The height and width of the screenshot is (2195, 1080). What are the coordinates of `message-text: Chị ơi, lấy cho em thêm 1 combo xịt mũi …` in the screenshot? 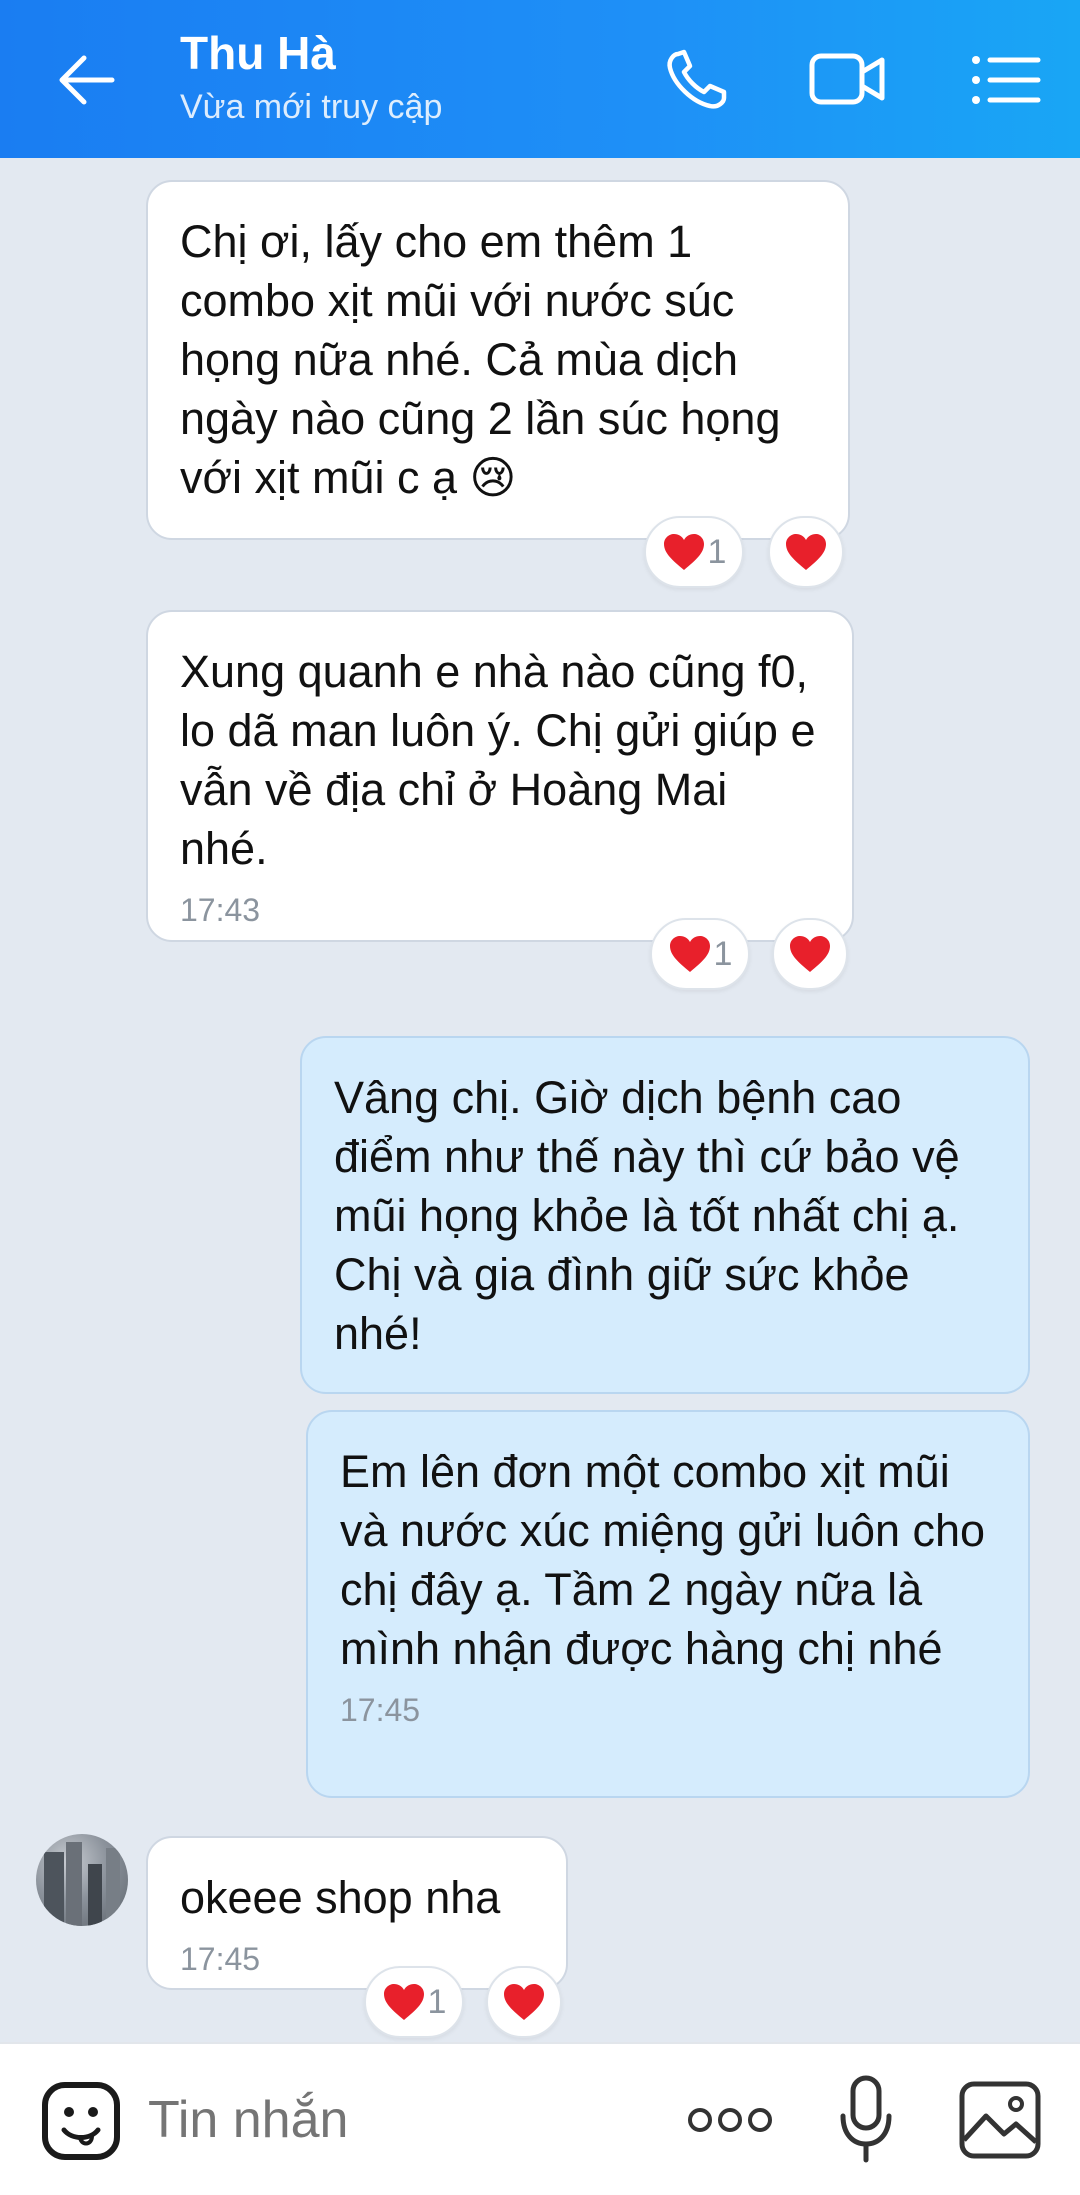 It's located at (480, 359).